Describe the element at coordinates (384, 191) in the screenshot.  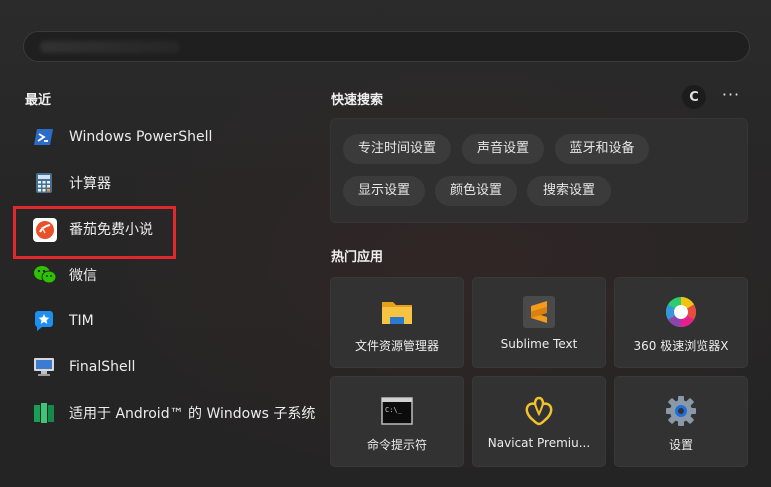
I see `chip-display-settings: 显示设置` at that location.